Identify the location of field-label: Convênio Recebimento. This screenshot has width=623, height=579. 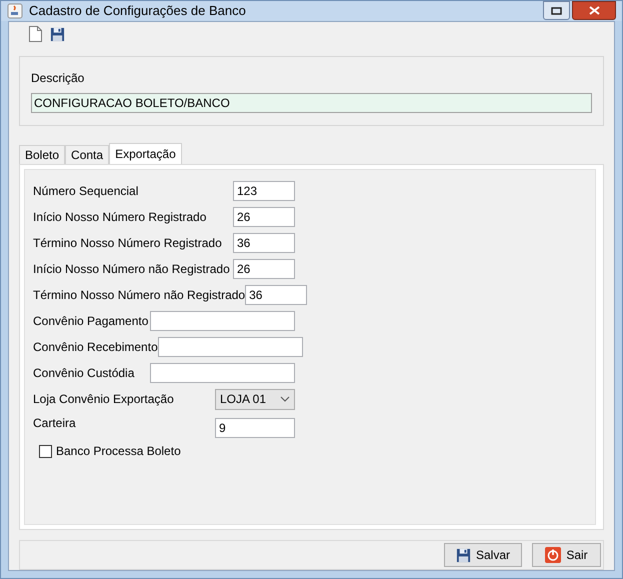
(95, 347).